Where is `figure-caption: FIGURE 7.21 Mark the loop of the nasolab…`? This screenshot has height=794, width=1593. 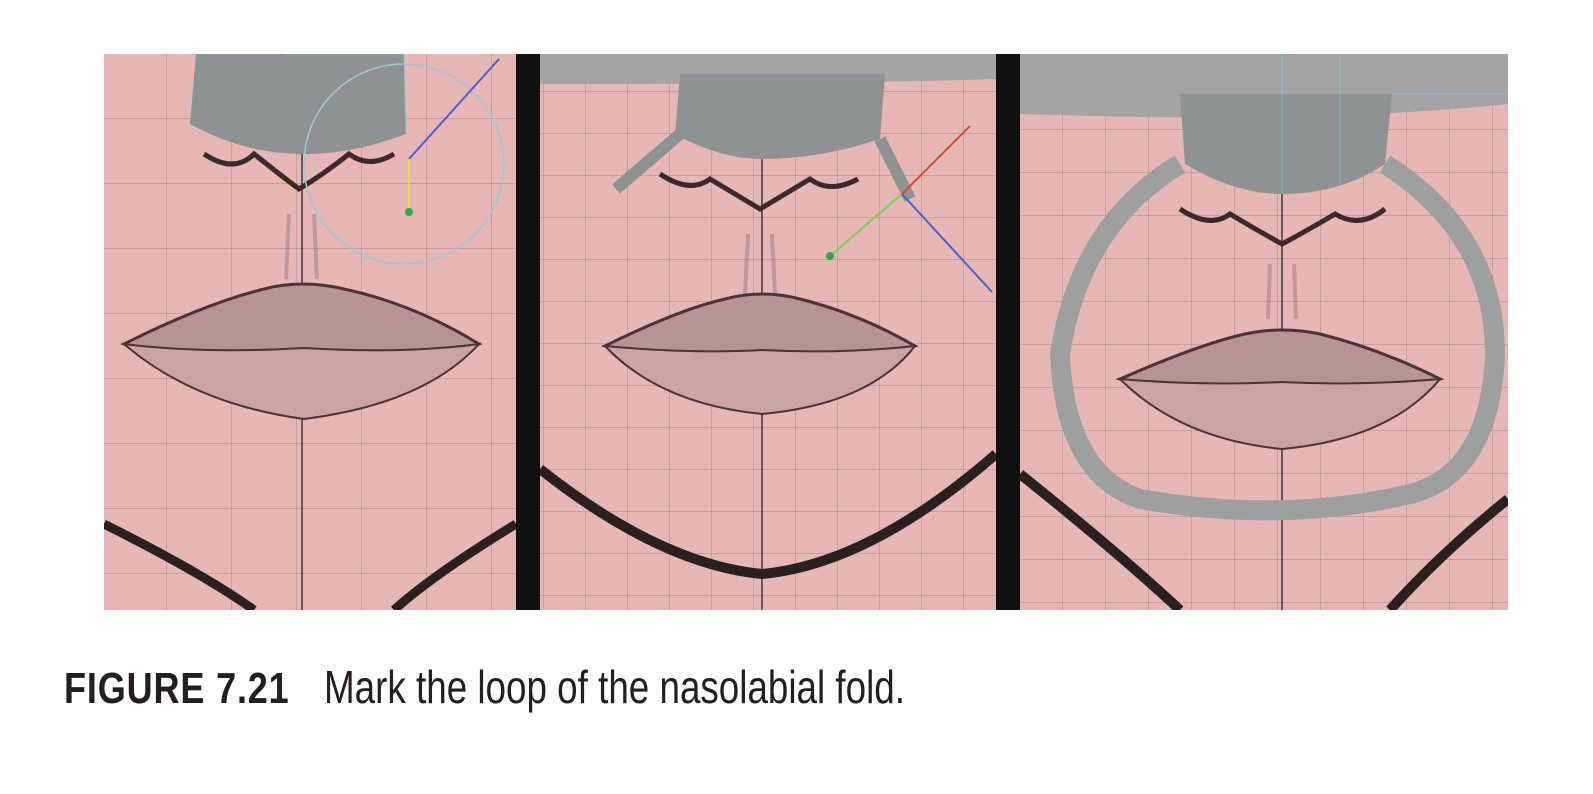 figure-caption: FIGURE 7.21 Mark the loop of the nasolab… is located at coordinates (557, 695).